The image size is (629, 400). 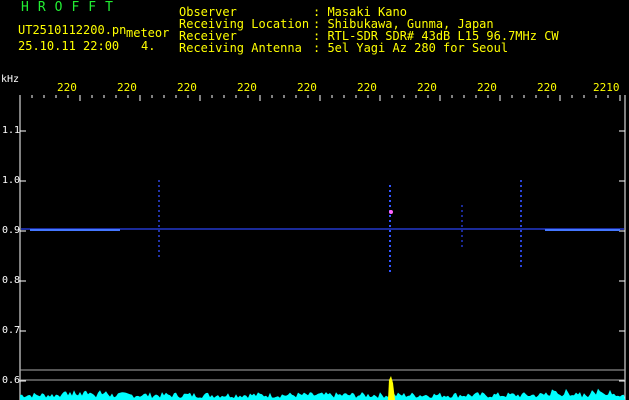 I want to click on x-axis-ticks, so click(x=320, y=98).